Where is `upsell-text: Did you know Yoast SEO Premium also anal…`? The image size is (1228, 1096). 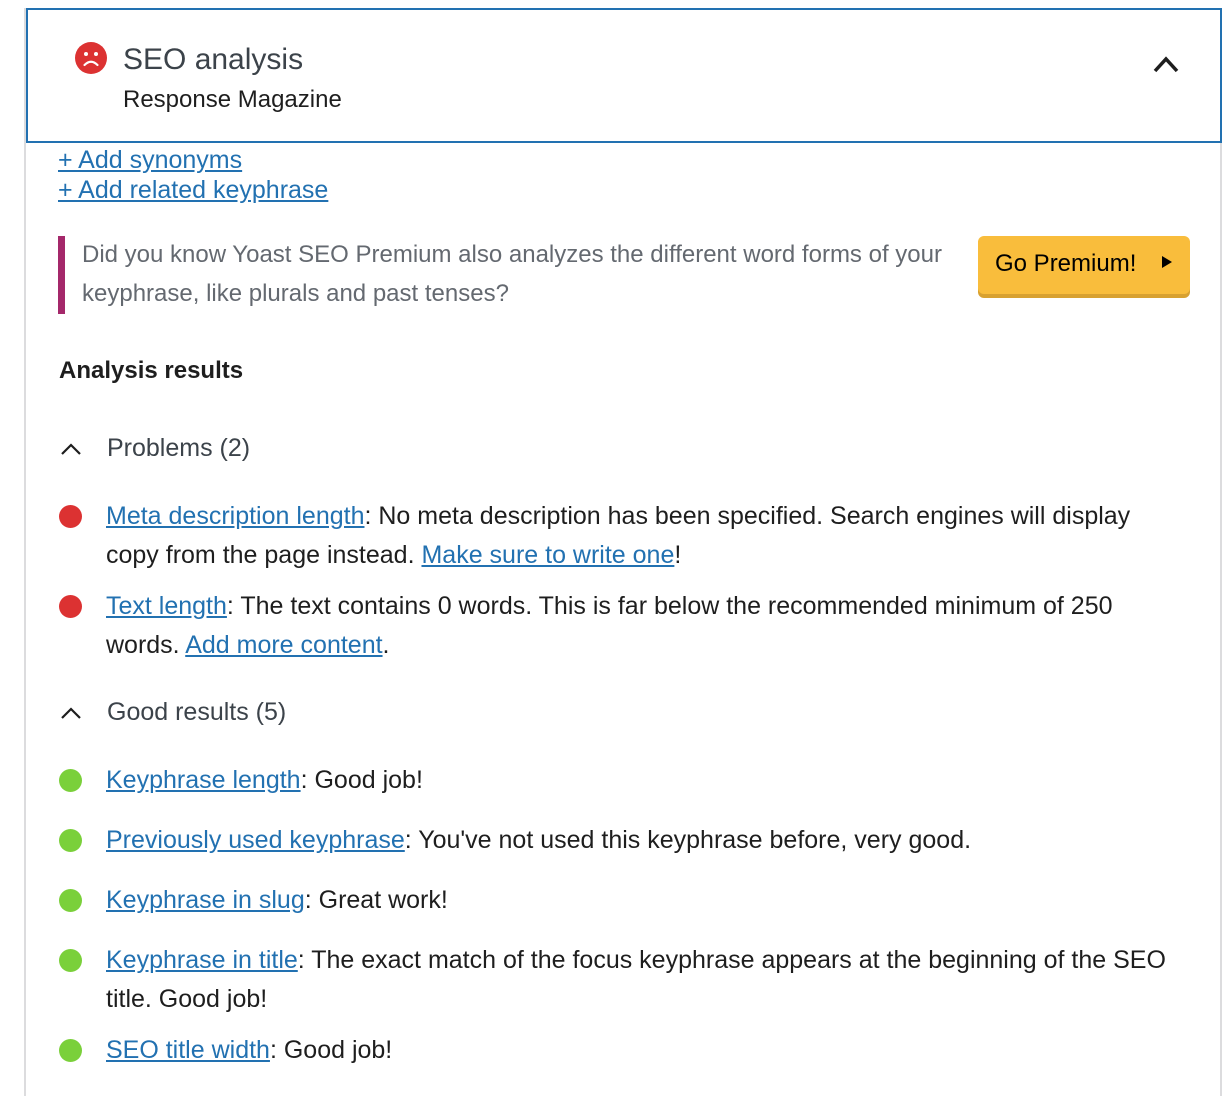
upsell-text: Did you know Yoast SEO Premium also anal… is located at coordinates (512, 274).